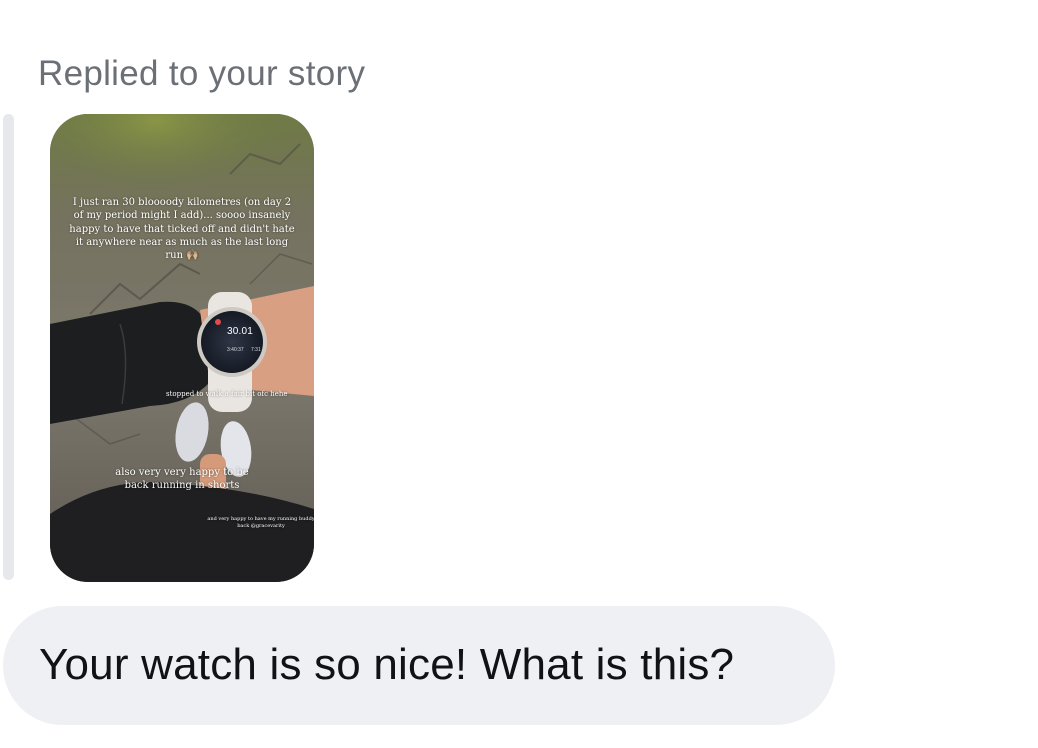  What do you see at coordinates (202, 73) in the screenshot?
I see `replied-to-story-label: Replied to your story` at bounding box center [202, 73].